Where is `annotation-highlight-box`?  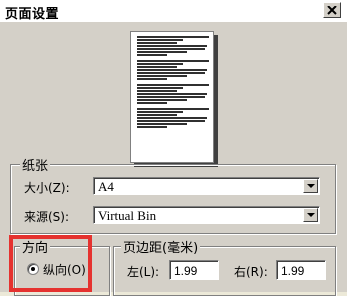 annotation-highlight-box is located at coordinates (50, 263).